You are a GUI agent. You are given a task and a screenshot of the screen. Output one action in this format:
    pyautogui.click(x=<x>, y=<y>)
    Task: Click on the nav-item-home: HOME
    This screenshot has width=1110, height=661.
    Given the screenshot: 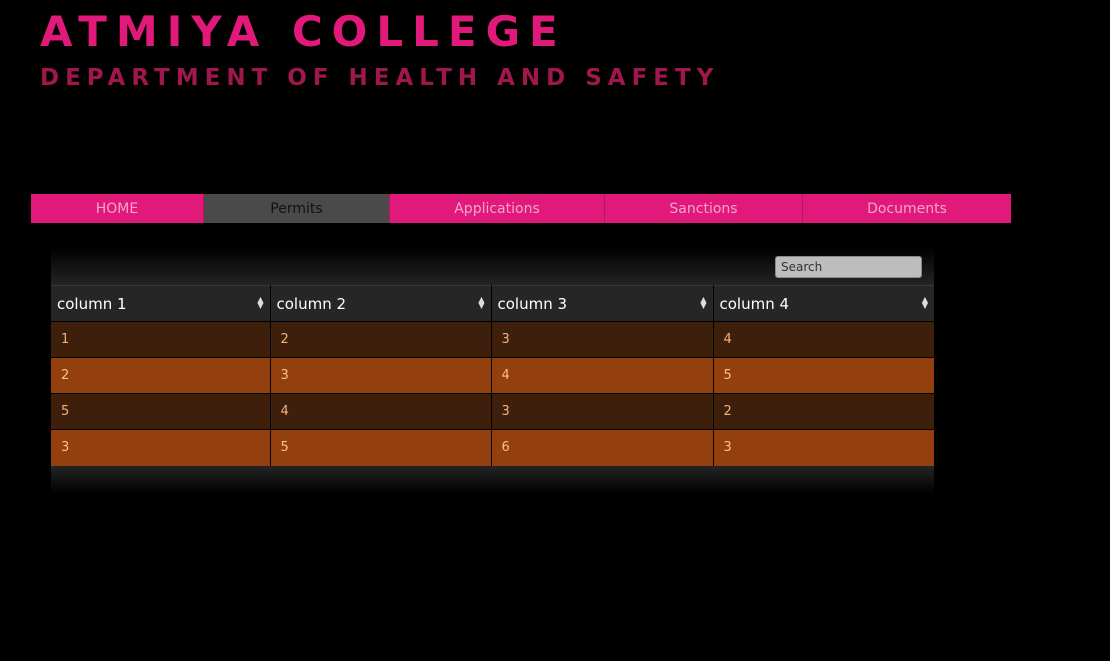 What is the action you would take?
    pyautogui.click(x=117, y=208)
    